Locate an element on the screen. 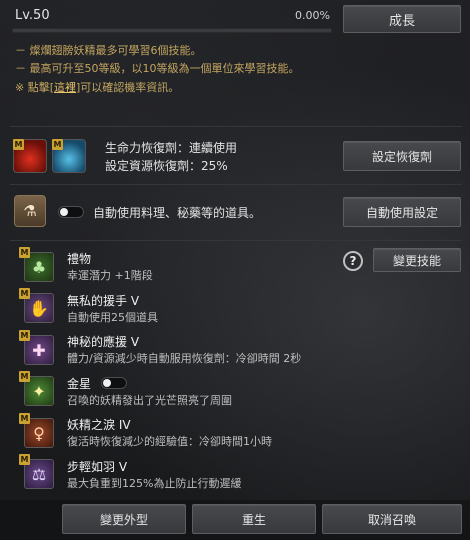 The height and width of the screenshot is (540, 470). grow-button: 成長 is located at coordinates (402, 19).